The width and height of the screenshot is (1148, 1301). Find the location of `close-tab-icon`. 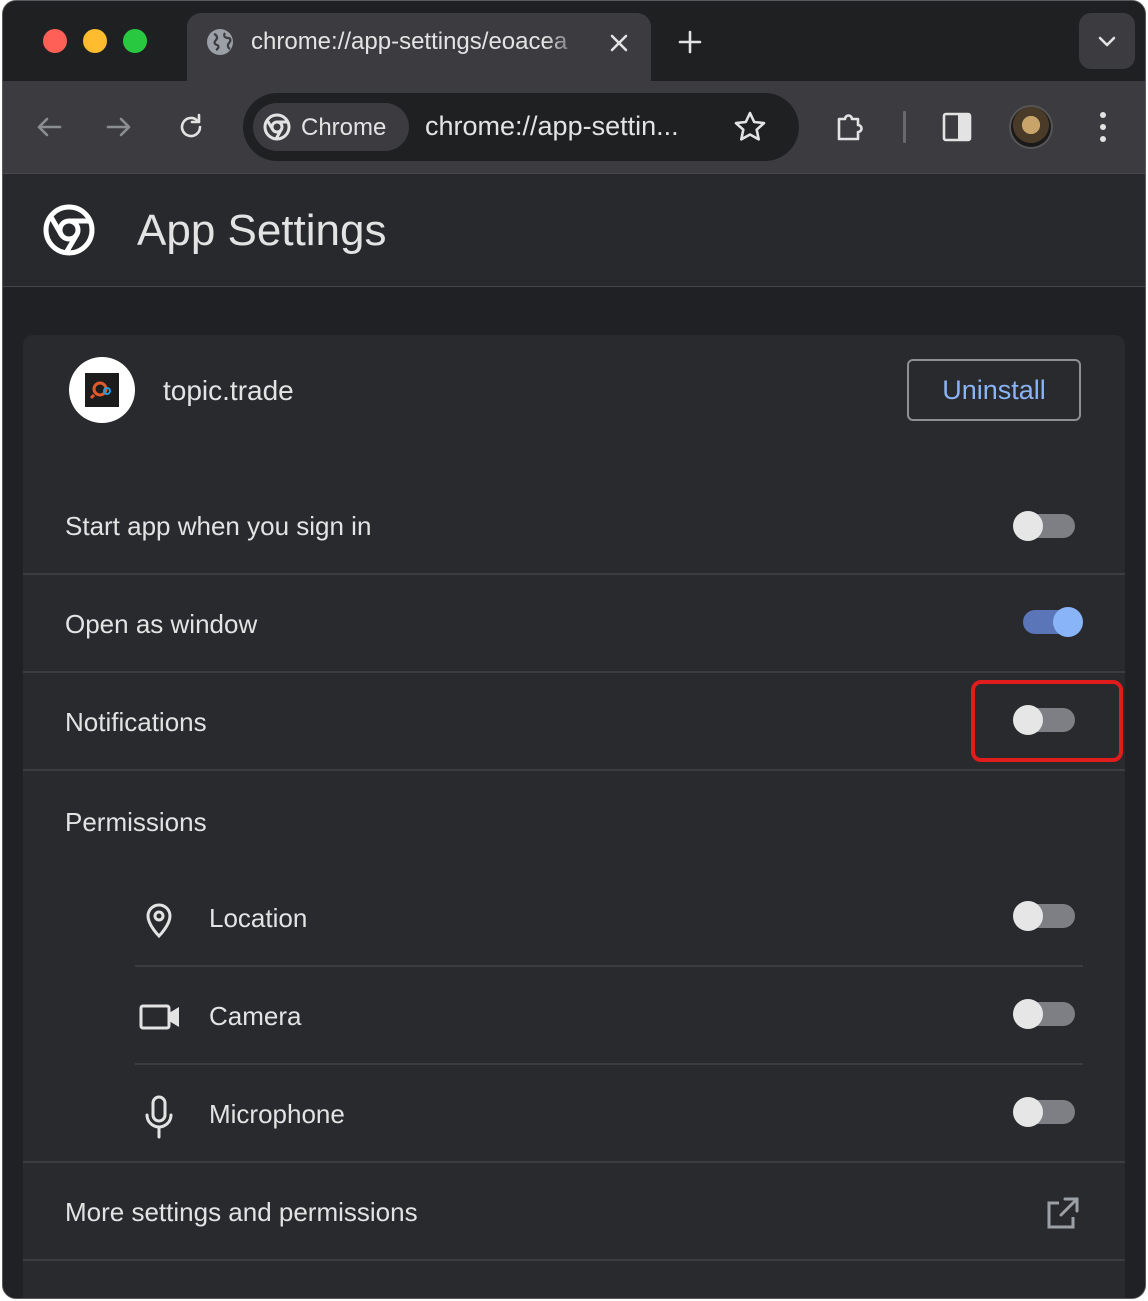

close-tab-icon is located at coordinates (619, 43).